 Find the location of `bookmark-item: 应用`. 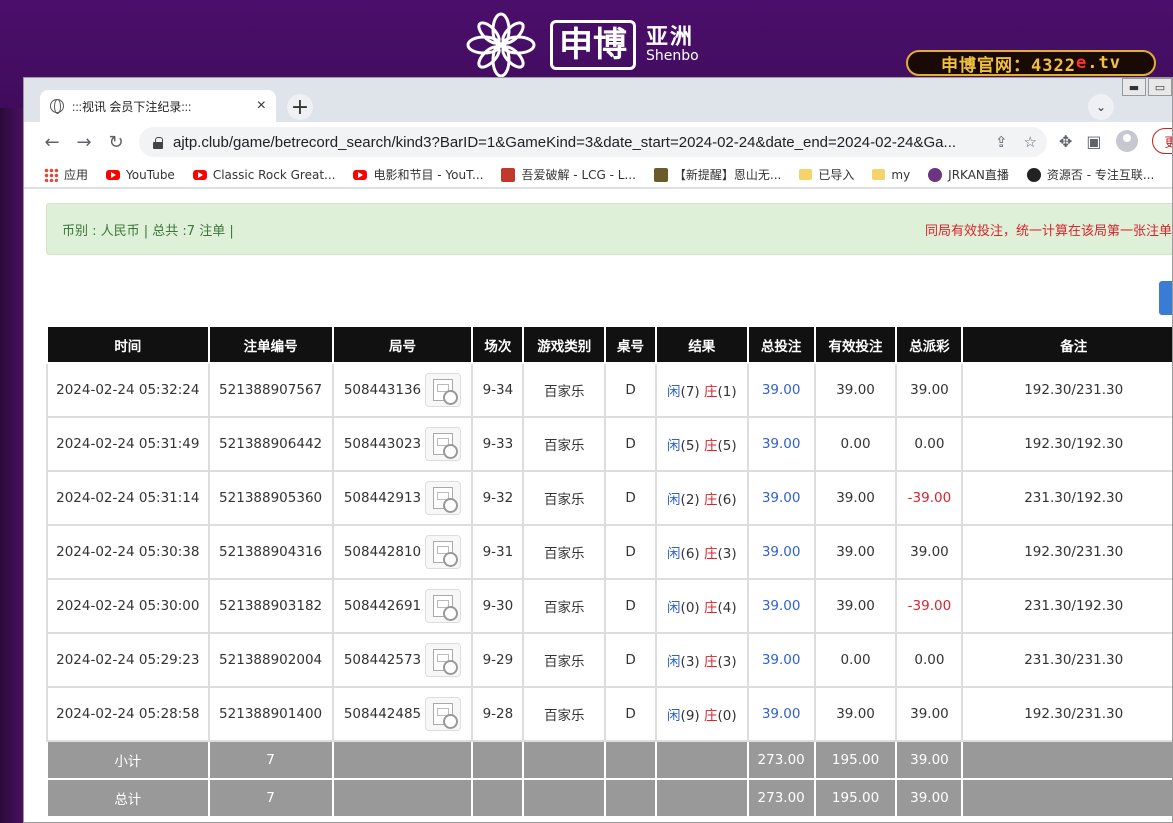

bookmark-item: 应用 is located at coordinates (66, 174).